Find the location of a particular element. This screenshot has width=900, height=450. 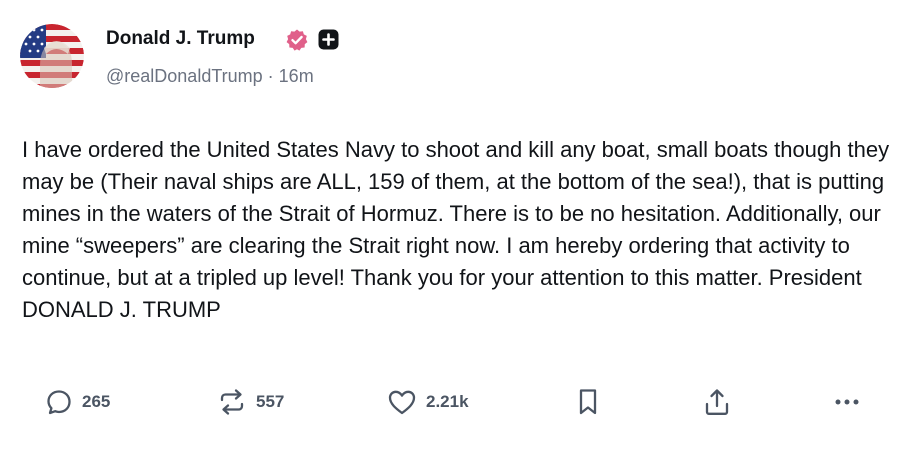

bookmark-icon is located at coordinates (588, 402).